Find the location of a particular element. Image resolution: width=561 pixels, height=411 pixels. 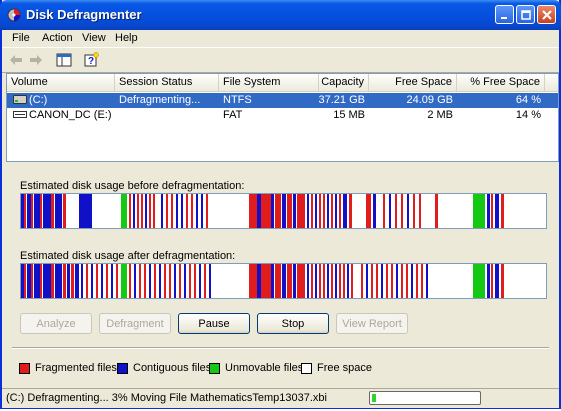

analyze-button: Analyze is located at coordinates (56, 323).